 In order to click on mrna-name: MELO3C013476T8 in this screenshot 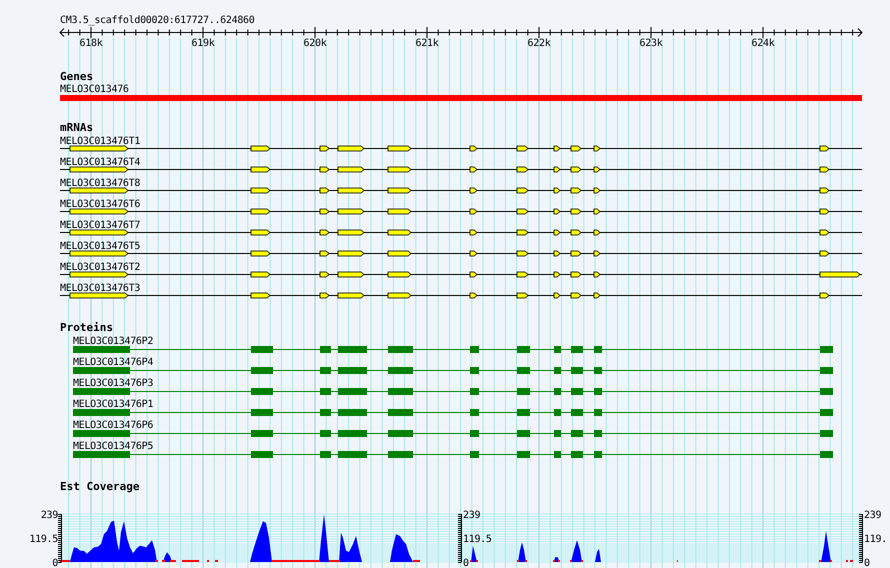, I will do `click(100, 183)`.